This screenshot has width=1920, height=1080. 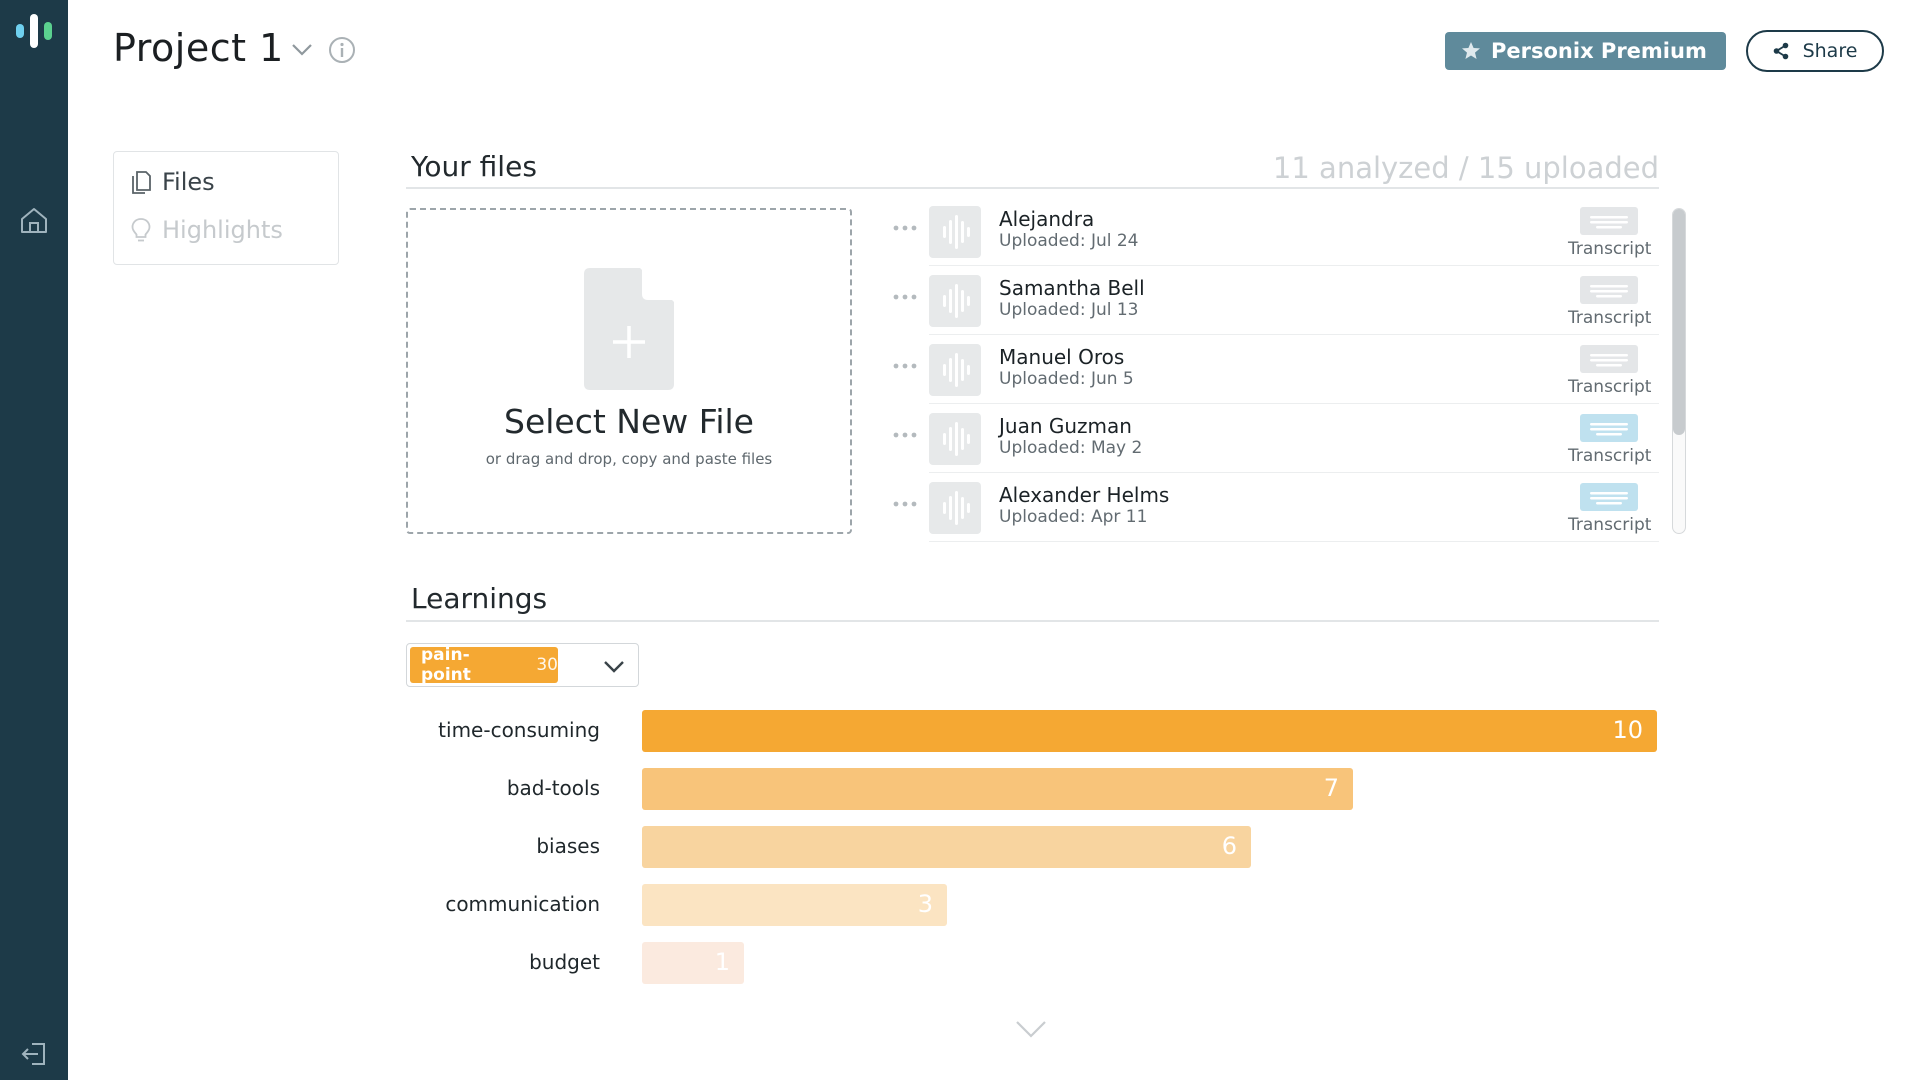 I want to click on file-name: Manuel Oros, so click(x=1061, y=357).